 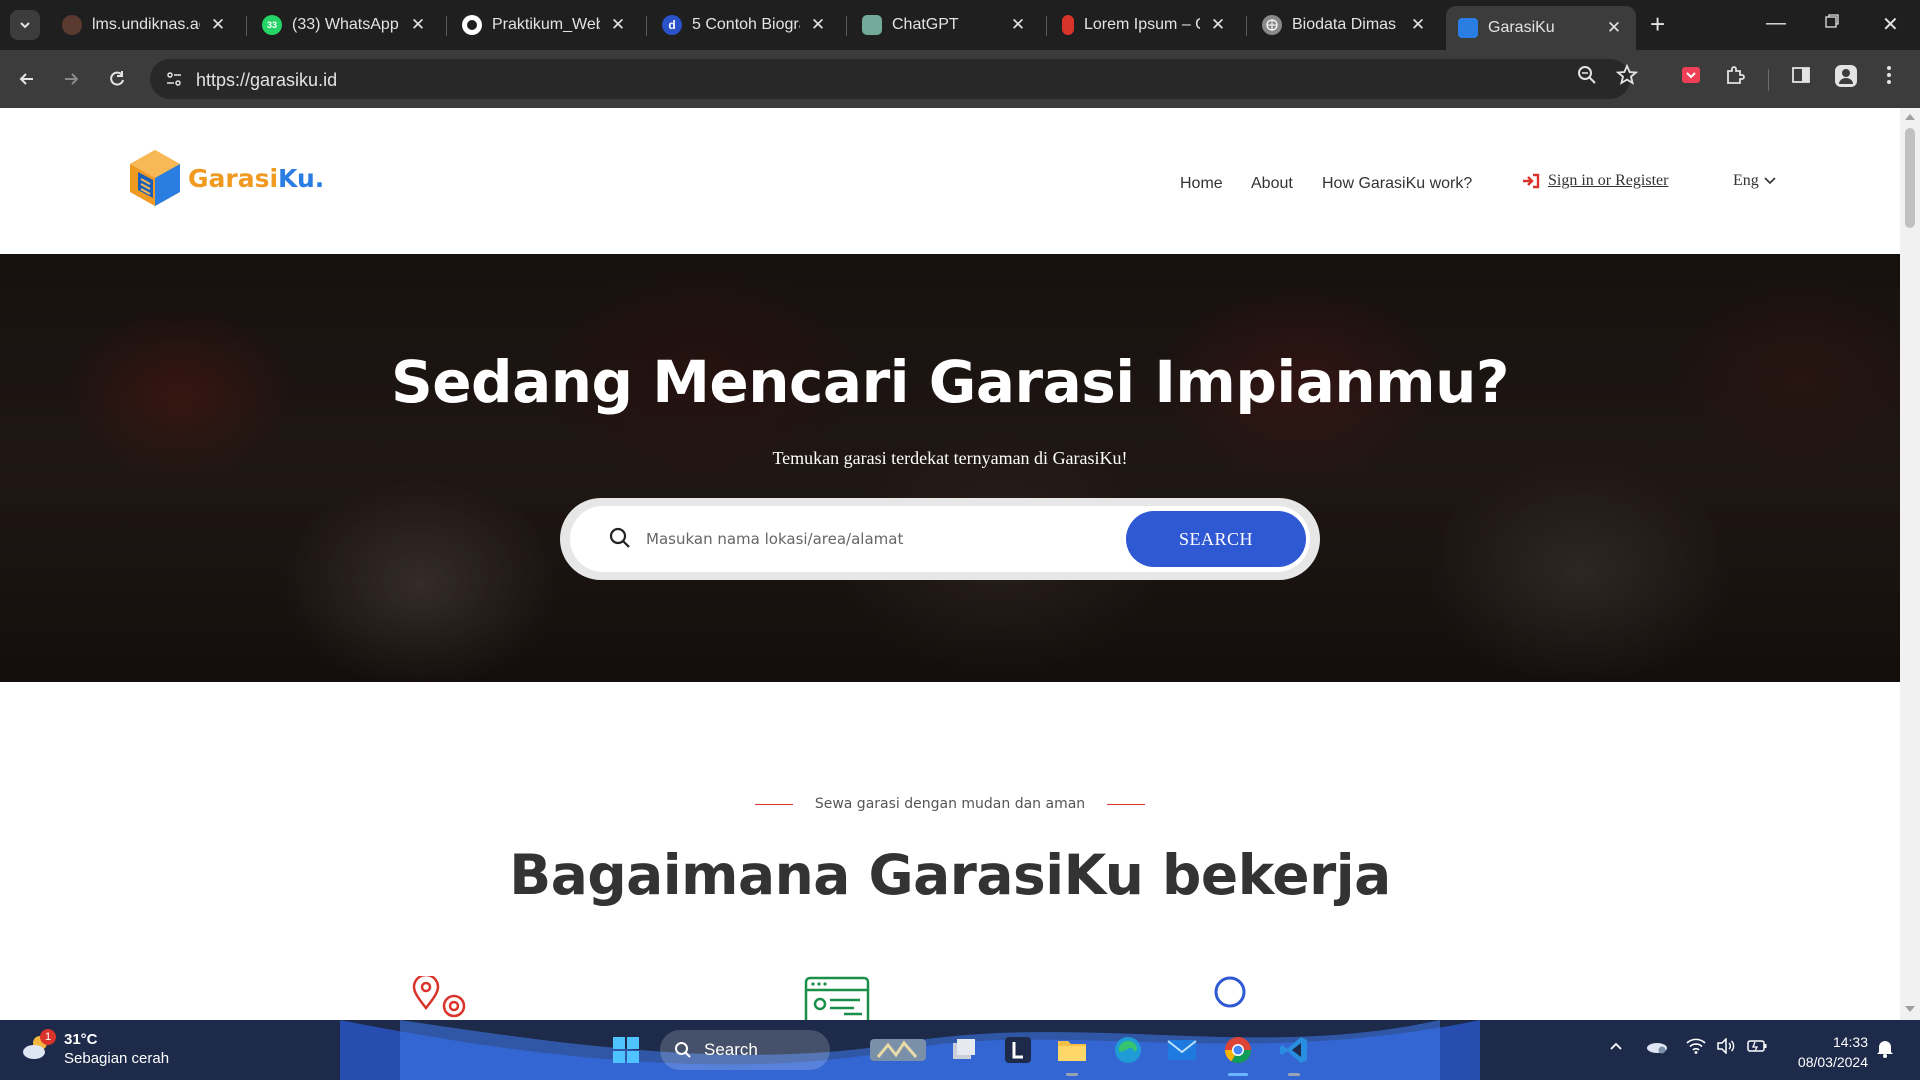 What do you see at coordinates (1910, 564) in the screenshot?
I see `page-scrollbar` at bounding box center [1910, 564].